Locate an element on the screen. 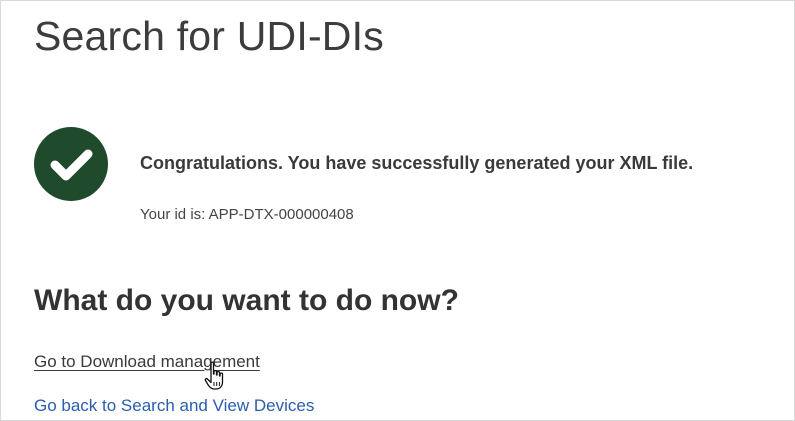 This screenshot has height=421, width=795. hand-pointer-icon is located at coordinates (216, 376).